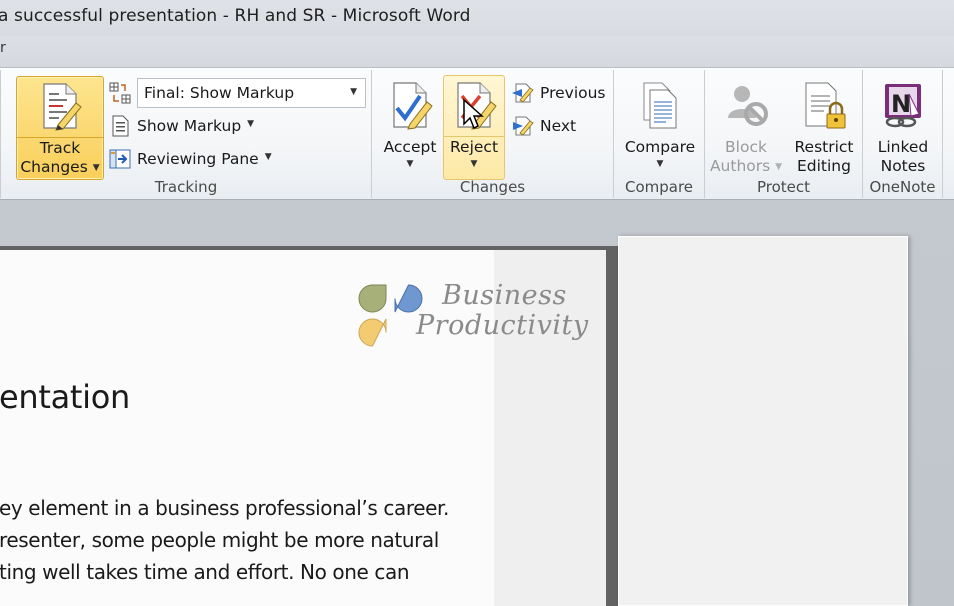 This screenshot has height=606, width=954. Describe the element at coordinates (372, 298) in the screenshot. I see `logo-green-circle-icon` at that location.